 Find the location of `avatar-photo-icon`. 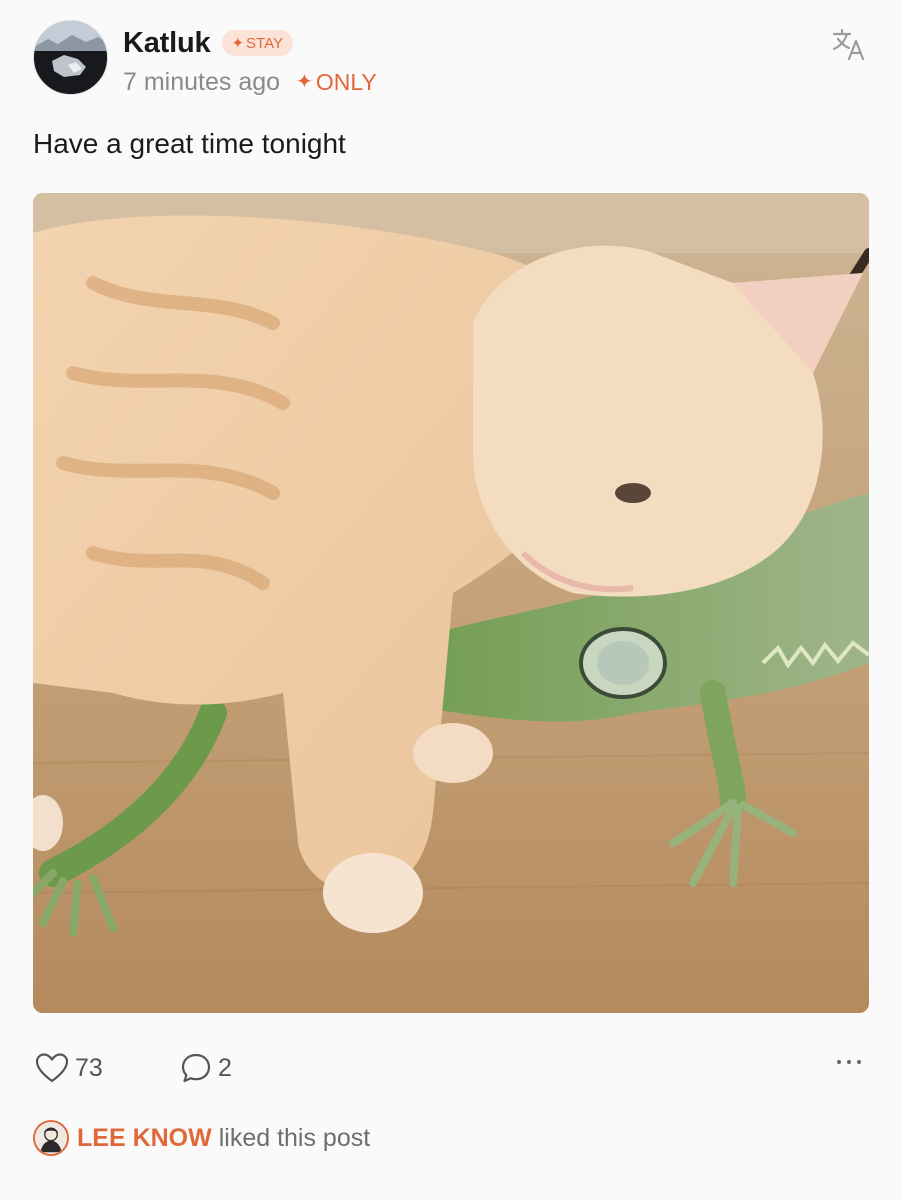

avatar-photo-icon is located at coordinates (70, 57).